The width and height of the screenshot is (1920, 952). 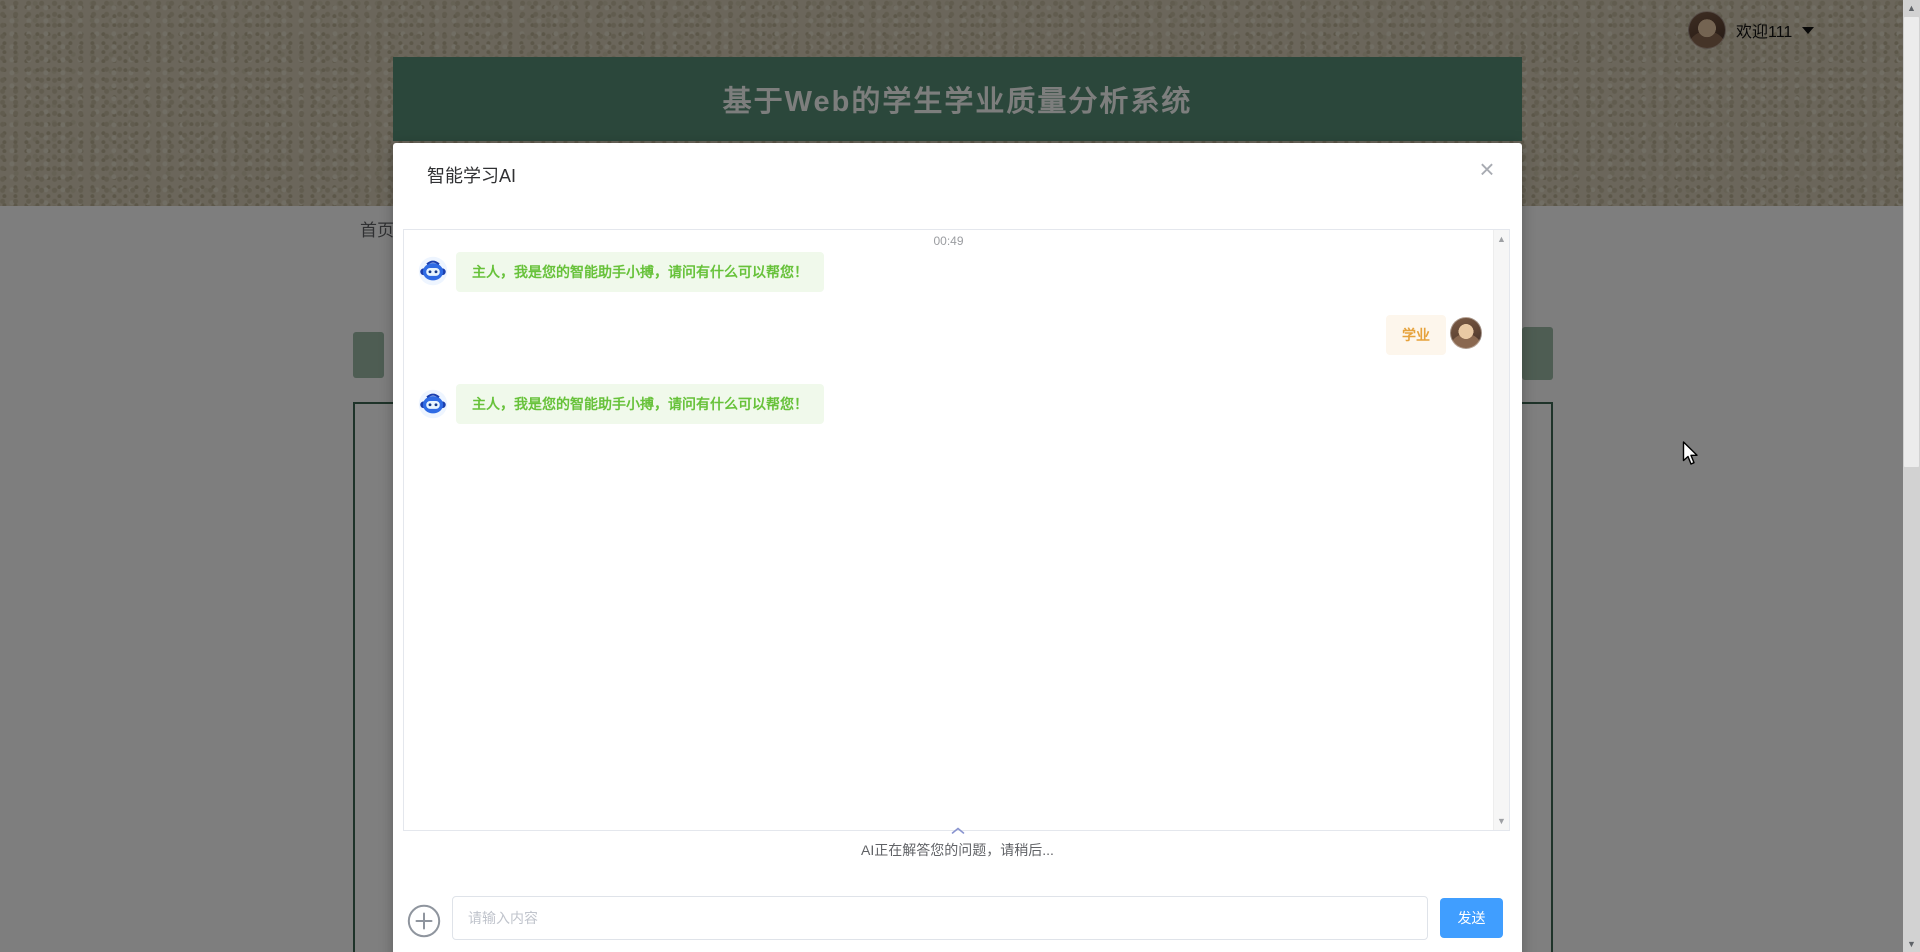 What do you see at coordinates (948, 241) in the screenshot?
I see `chat-timestamp: 00:49` at bounding box center [948, 241].